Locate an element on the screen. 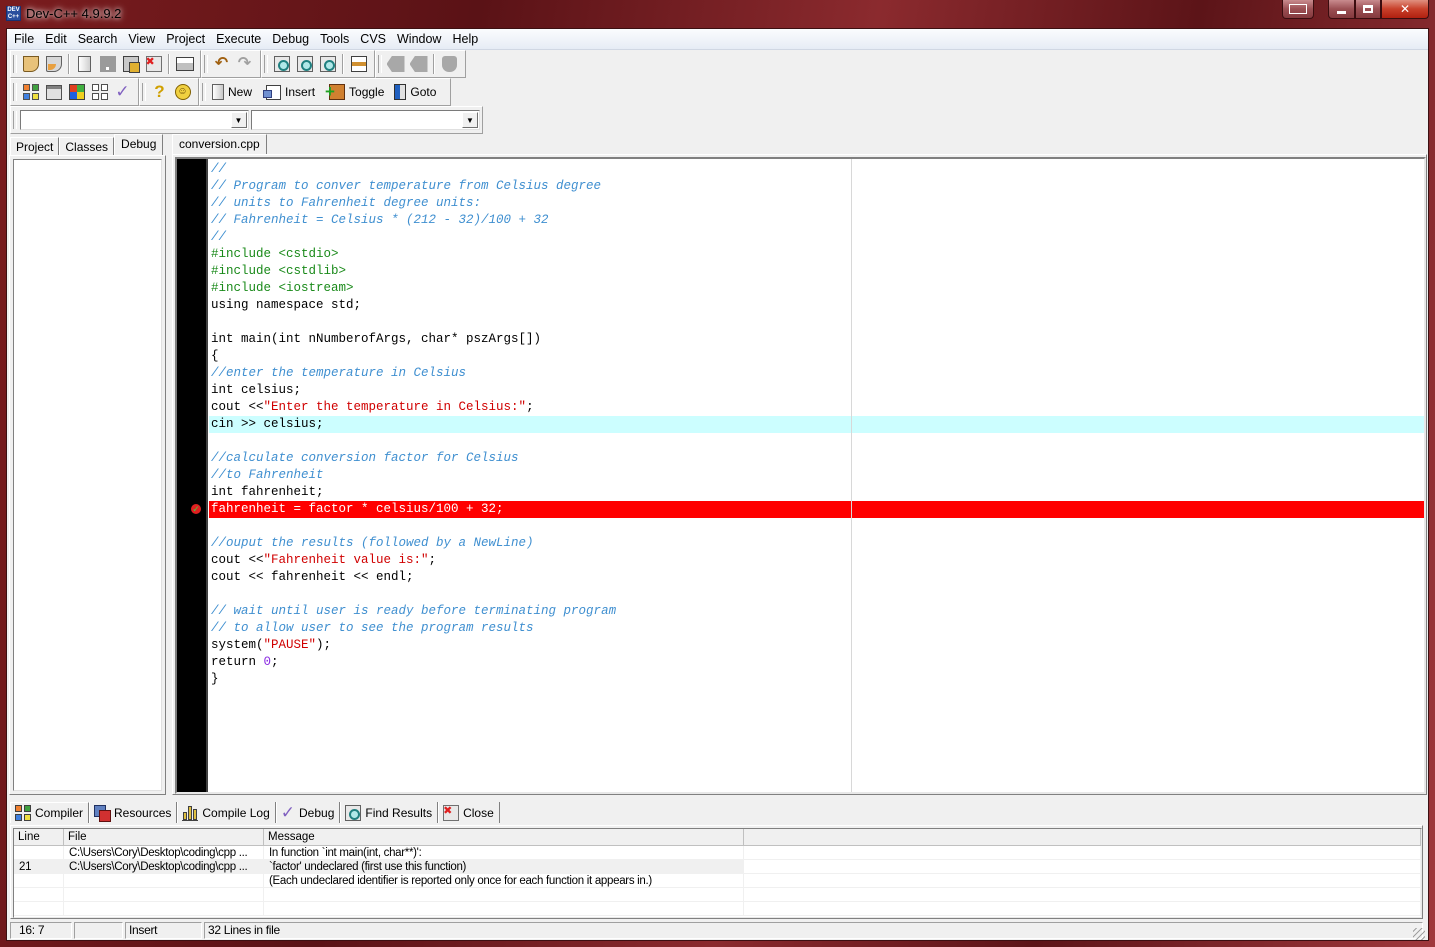 Image resolution: width=1435 pixels, height=947 pixels. app-icon: DEV C++ is located at coordinates (13, 13).